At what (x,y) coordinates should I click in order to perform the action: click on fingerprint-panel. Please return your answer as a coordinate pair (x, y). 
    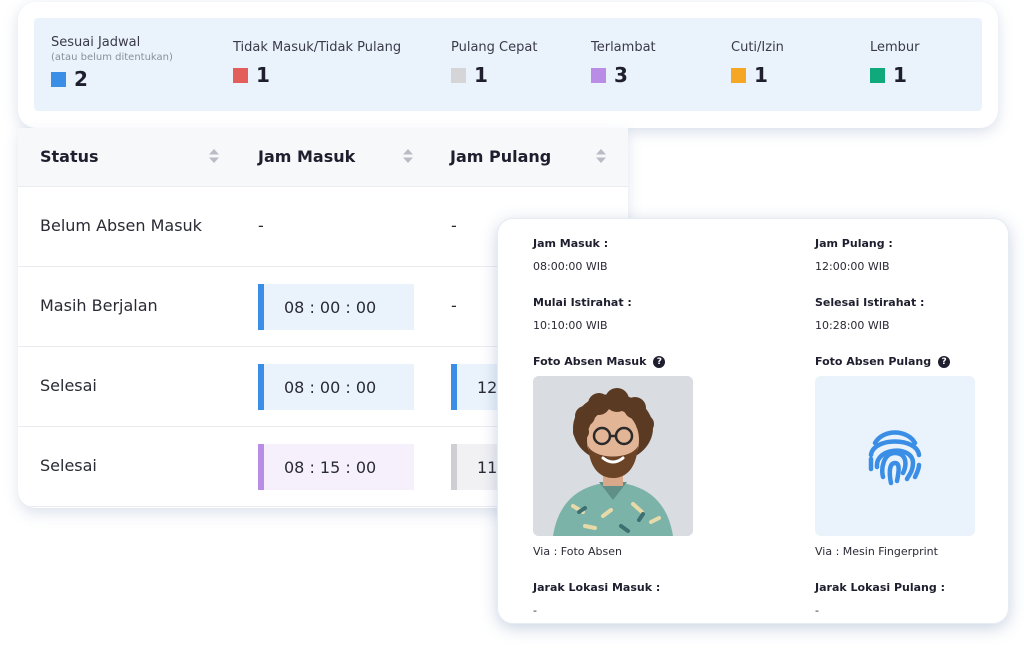
    Looking at the image, I should click on (895, 456).